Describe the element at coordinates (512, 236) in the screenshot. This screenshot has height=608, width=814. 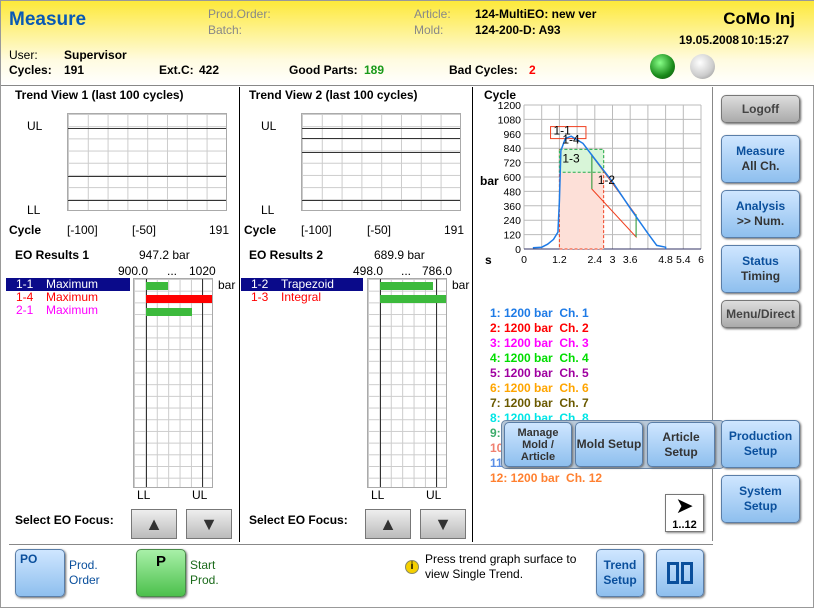
I see `y-tick-label: 120` at that location.